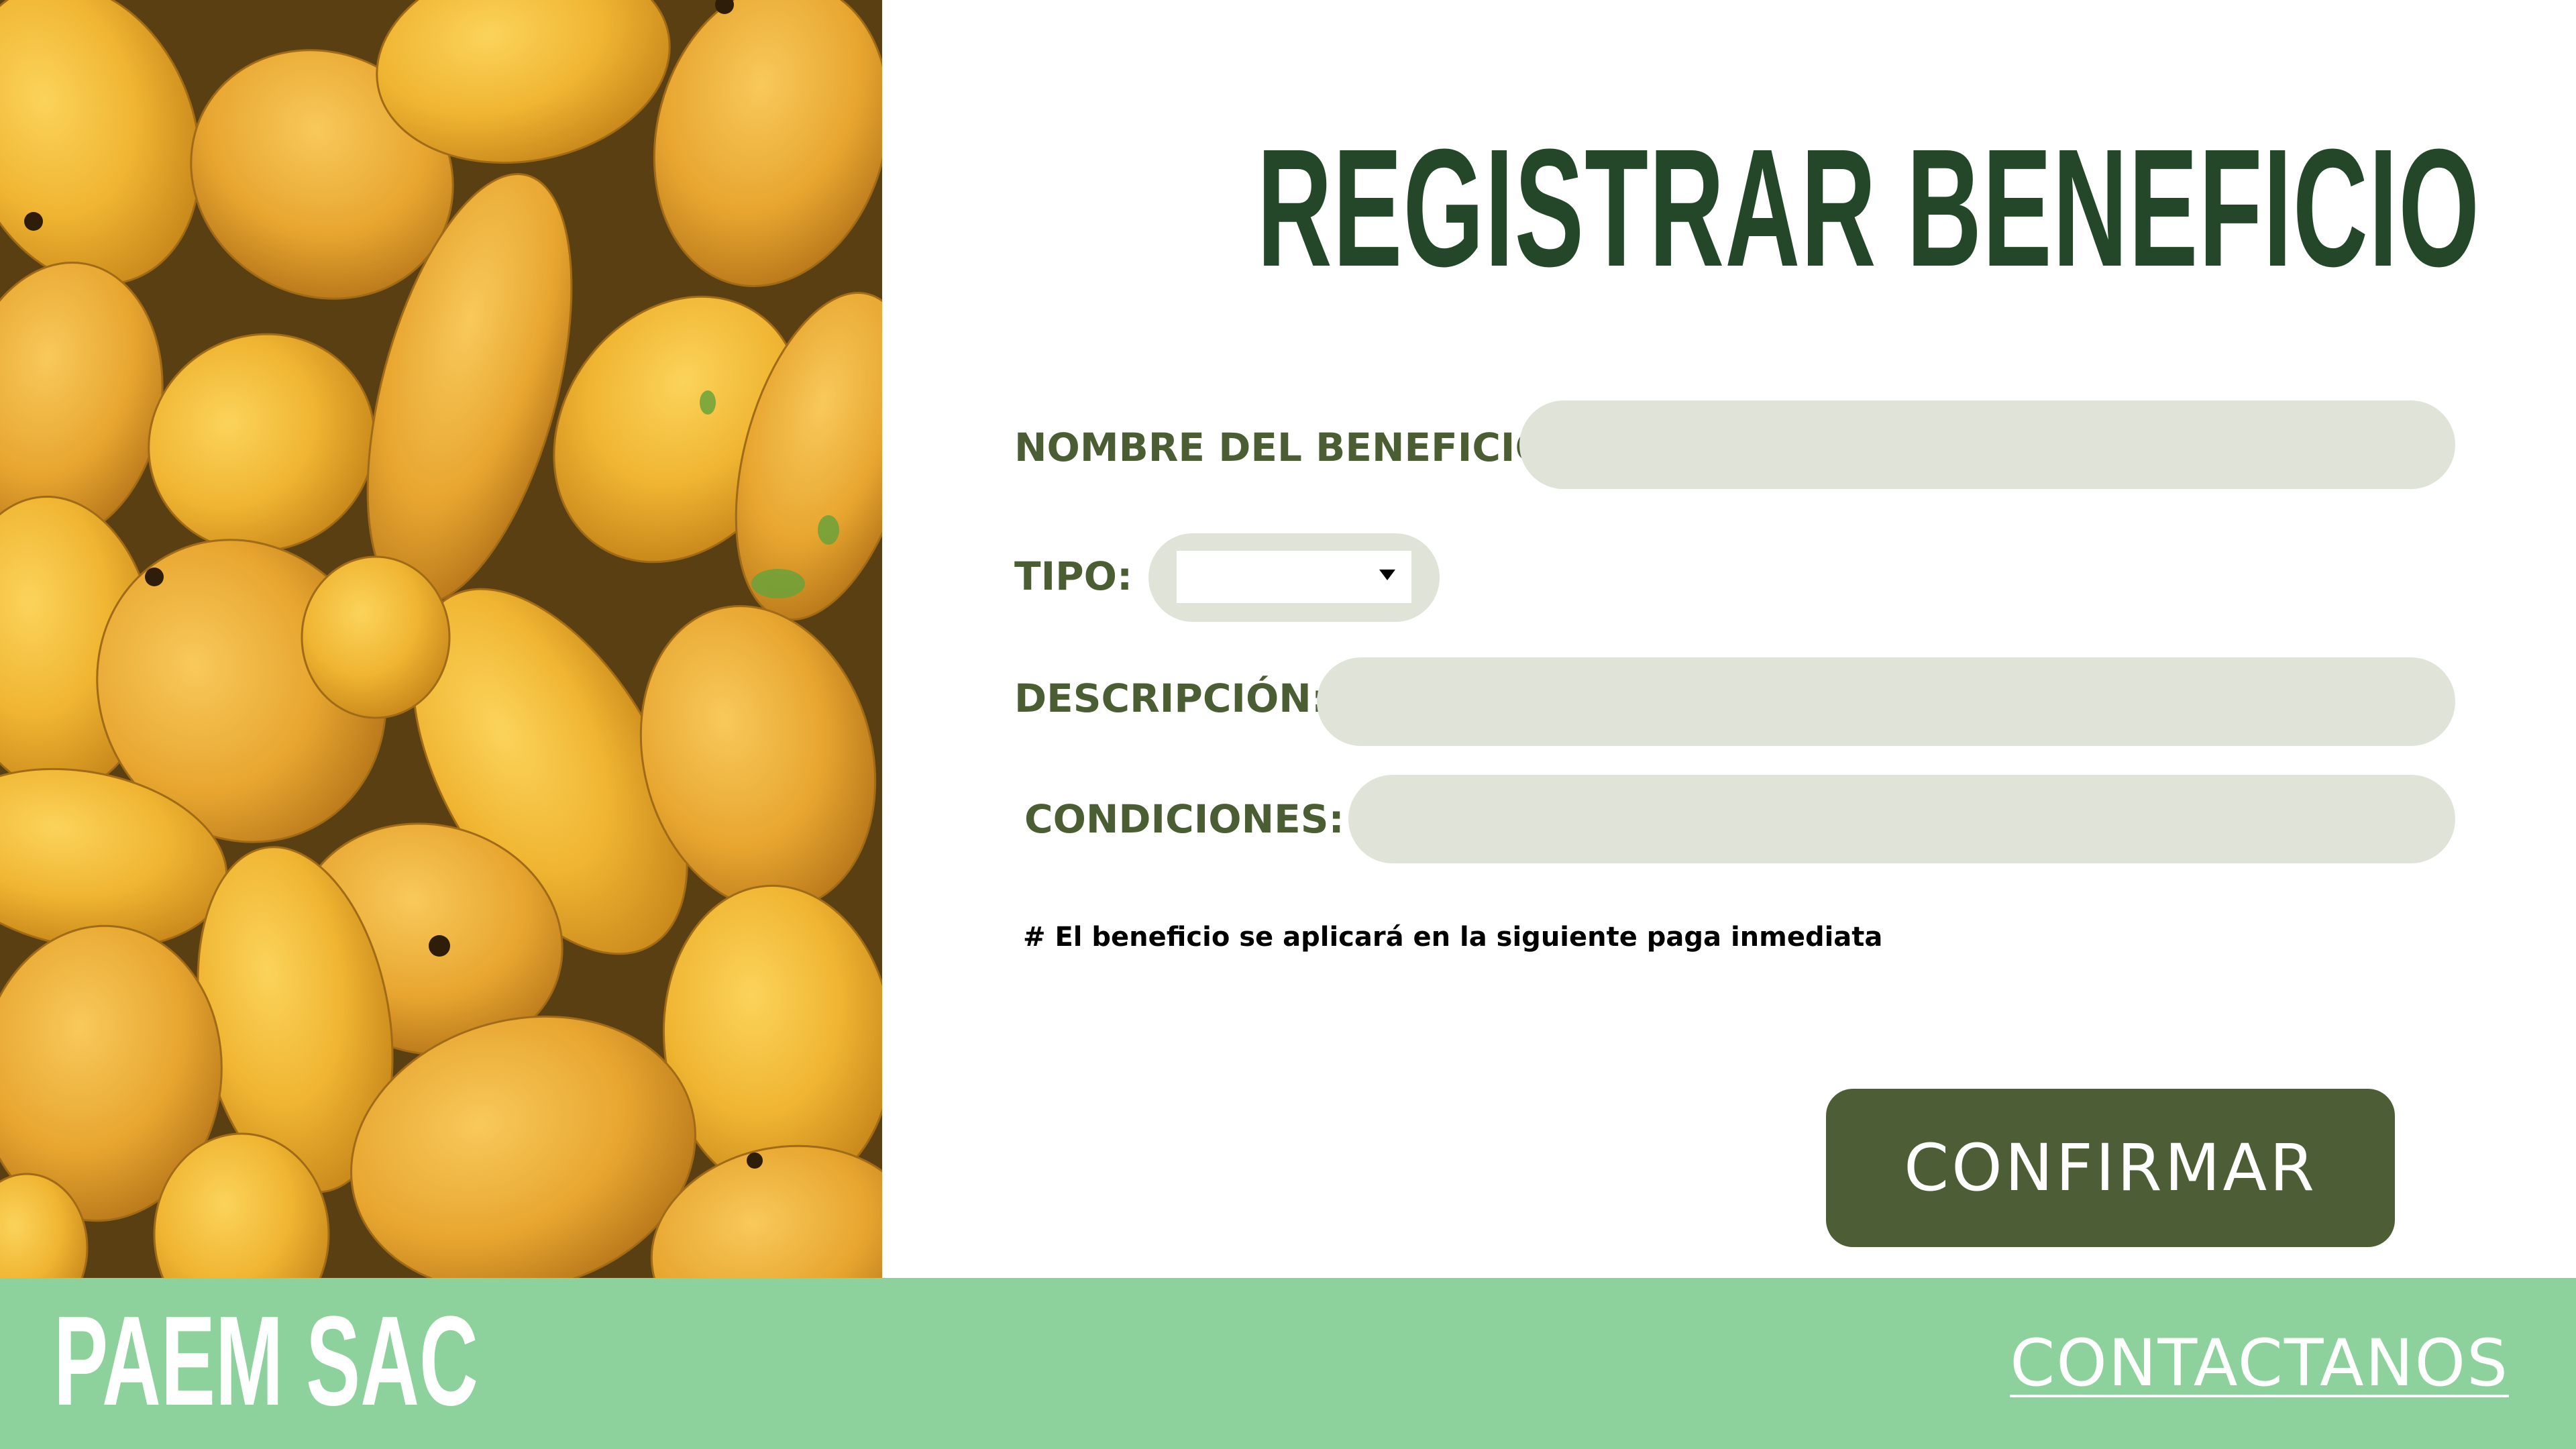 The image size is (2576, 1449). I want to click on brand-name: PAEM SAC, so click(266, 1361).